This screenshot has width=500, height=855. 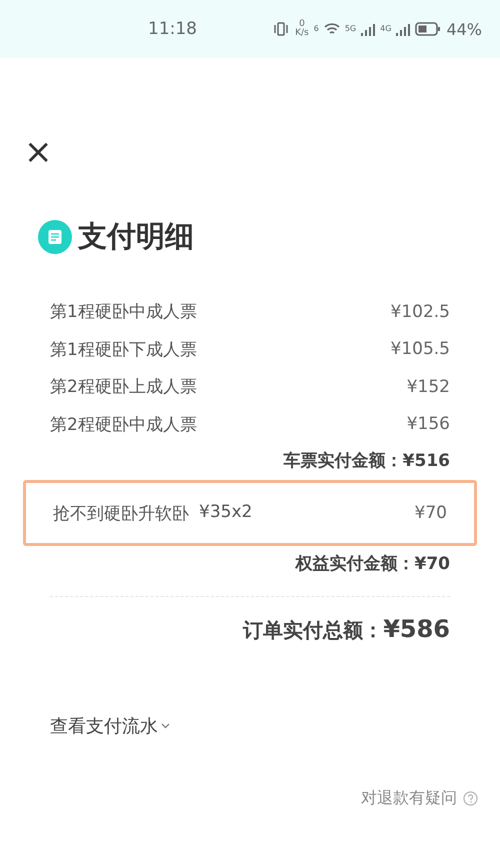 I want to click on ticket-amount: ¥156, so click(x=428, y=424).